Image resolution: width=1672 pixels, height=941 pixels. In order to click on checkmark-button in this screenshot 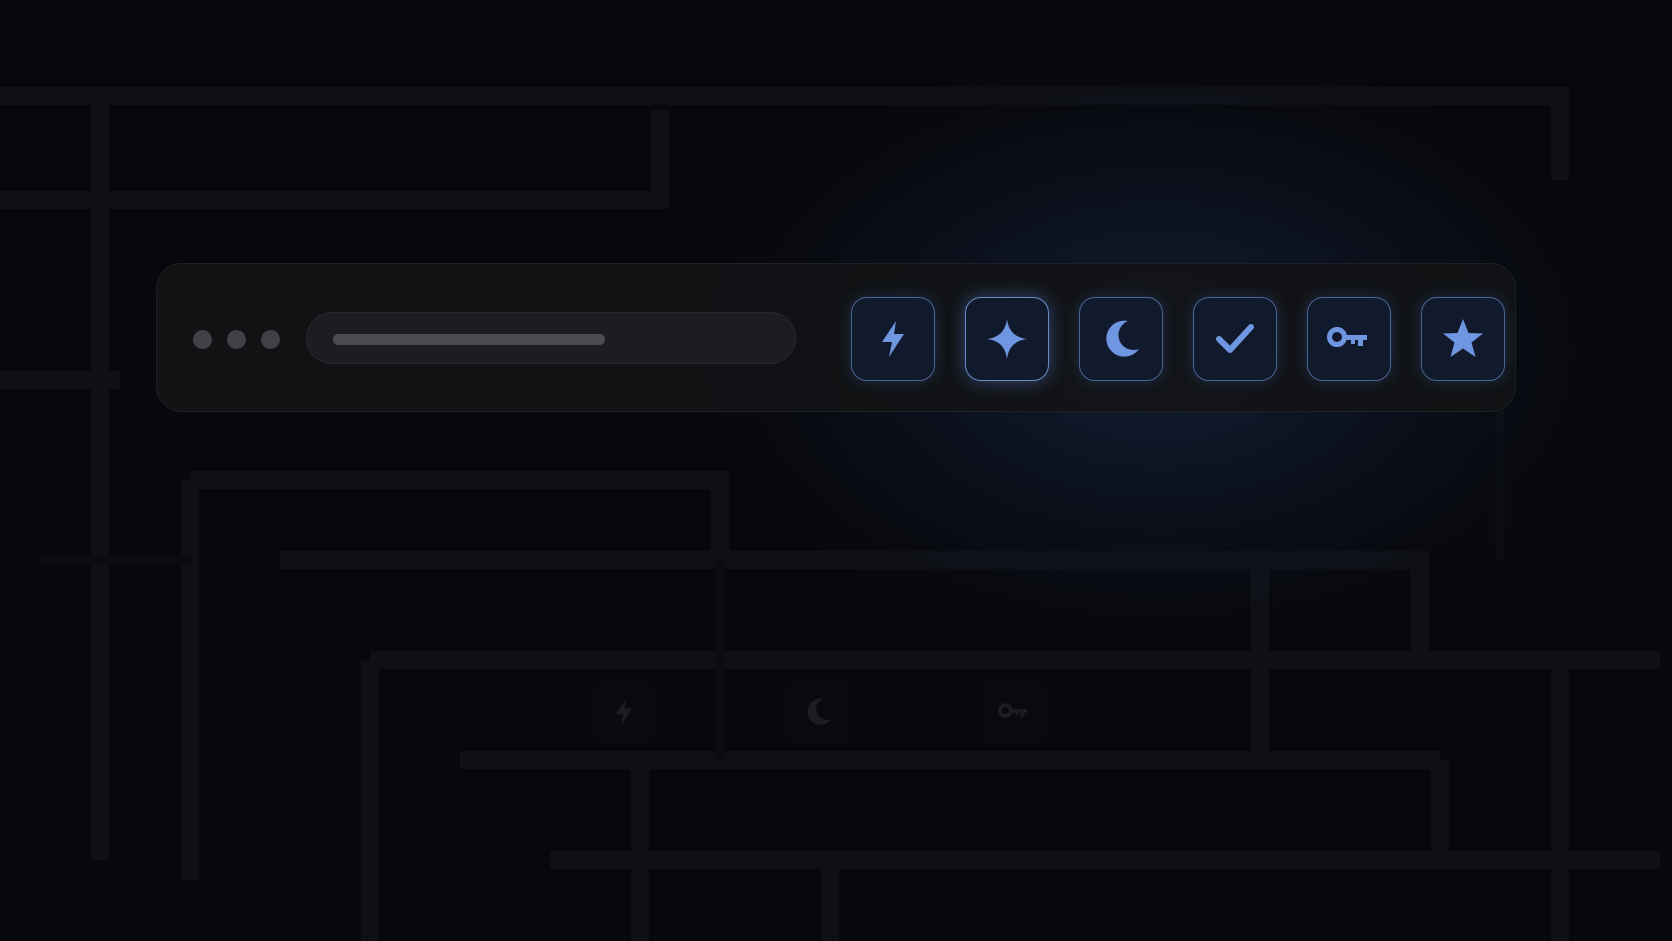, I will do `click(1235, 339)`.